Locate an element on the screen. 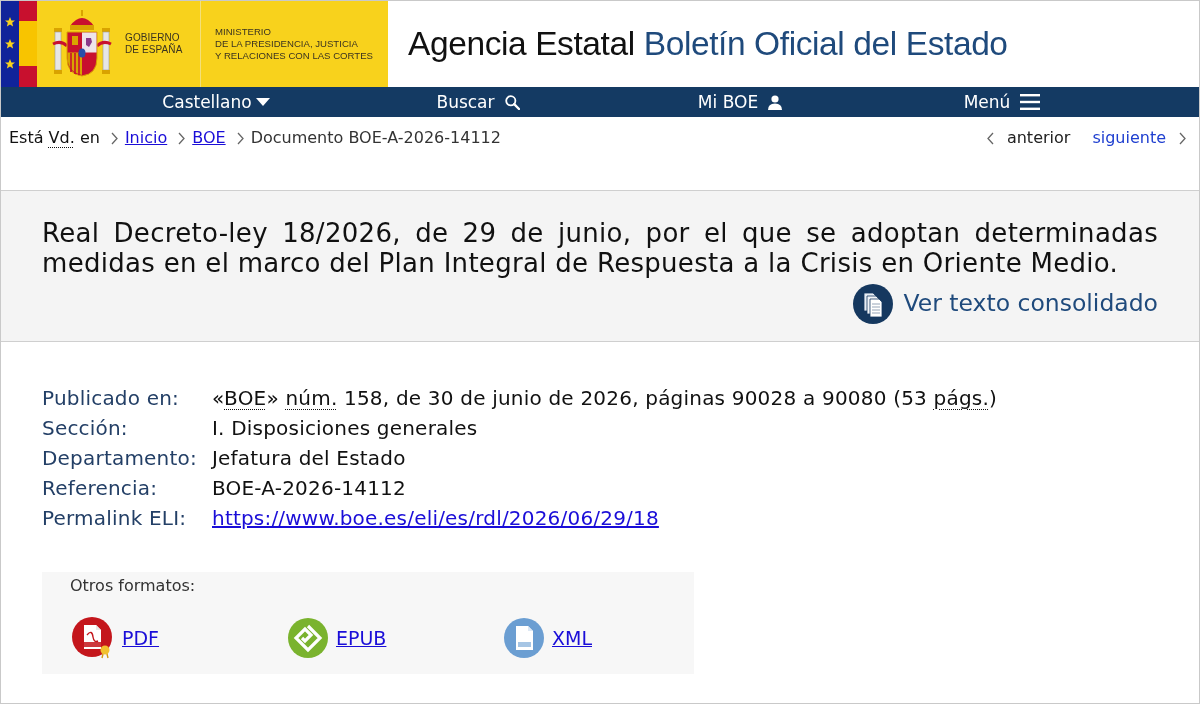 This screenshot has width=1200, height=704. field-value: «BOE» núm. 158, de 30 de junio de 2026, páginas 90028 a 90080 (53 págs.) is located at coordinates (604, 398).